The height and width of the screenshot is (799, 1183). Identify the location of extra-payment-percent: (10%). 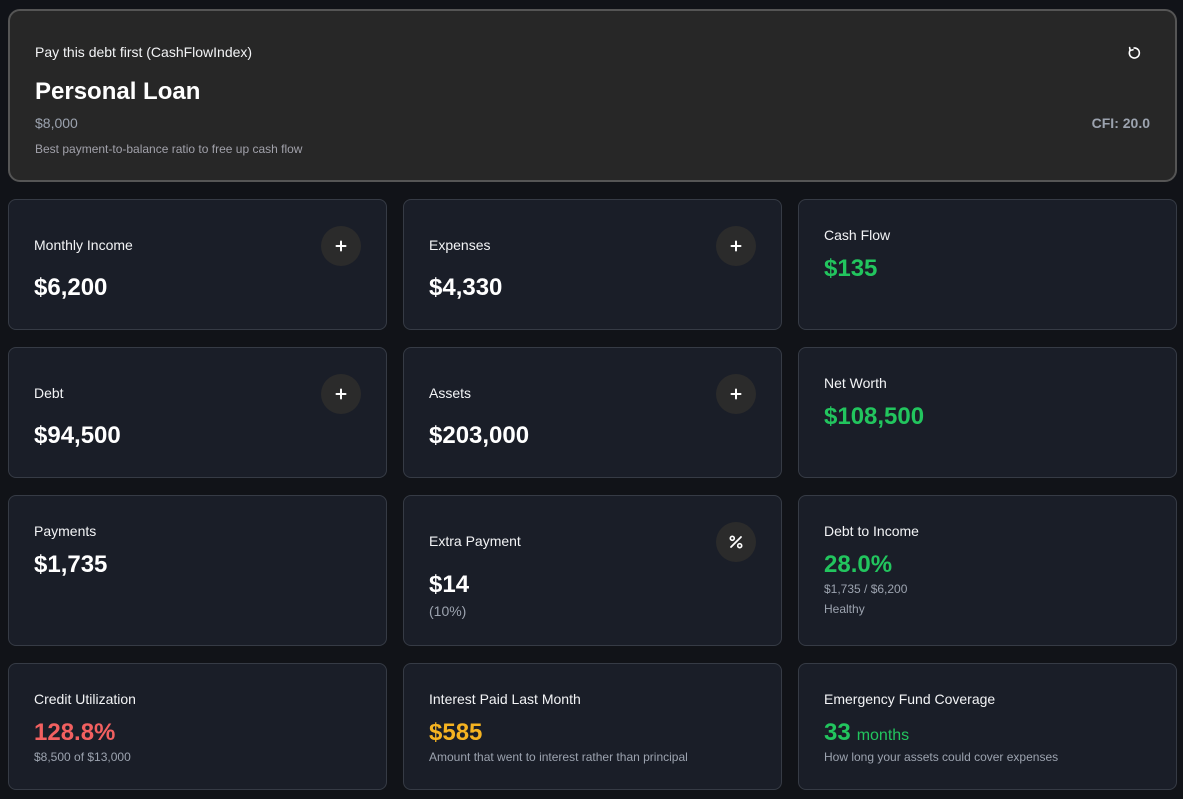
(448, 611).